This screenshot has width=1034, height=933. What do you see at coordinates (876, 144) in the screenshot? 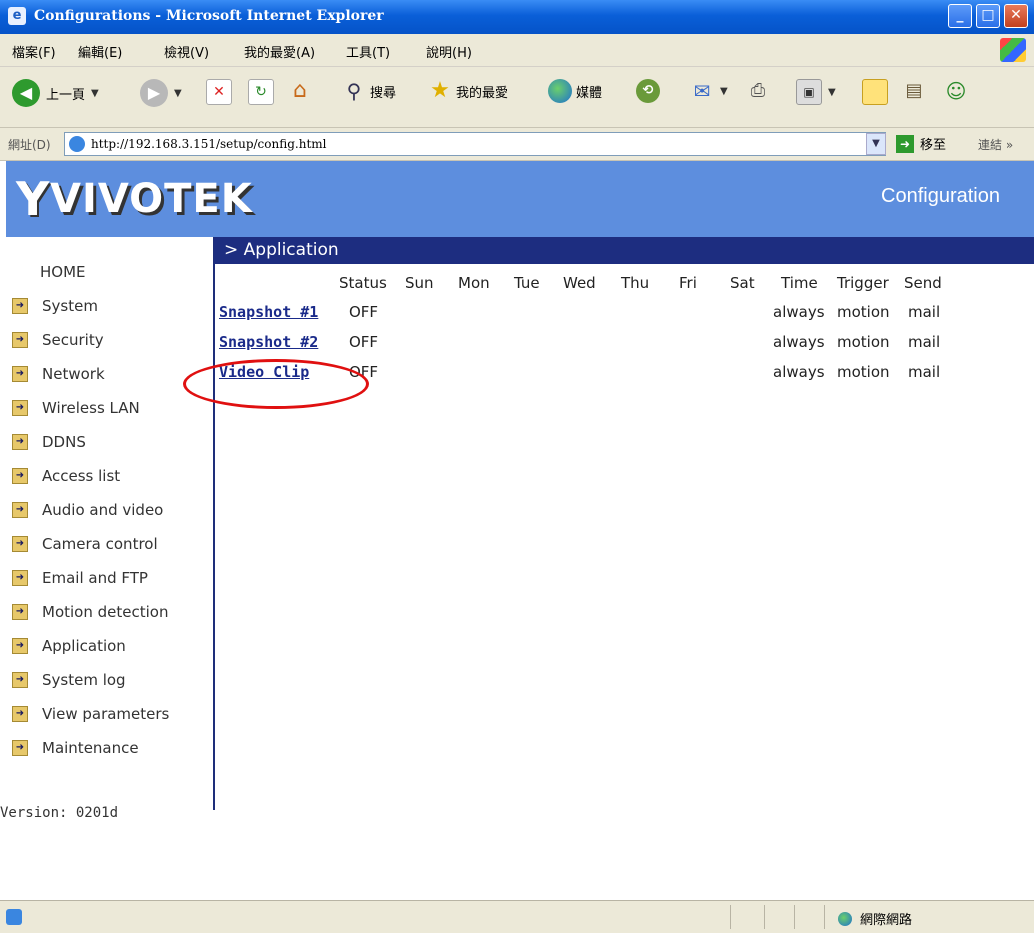
I see `address-dropdown-button: ▼` at bounding box center [876, 144].